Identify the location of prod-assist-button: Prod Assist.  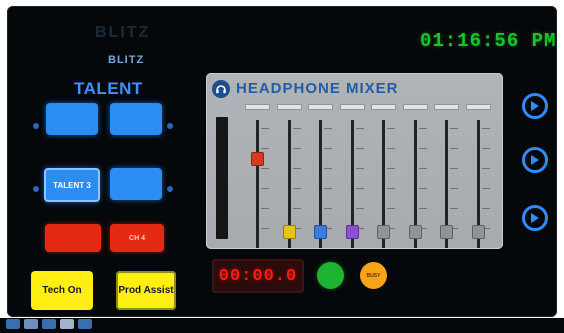
(146, 290).